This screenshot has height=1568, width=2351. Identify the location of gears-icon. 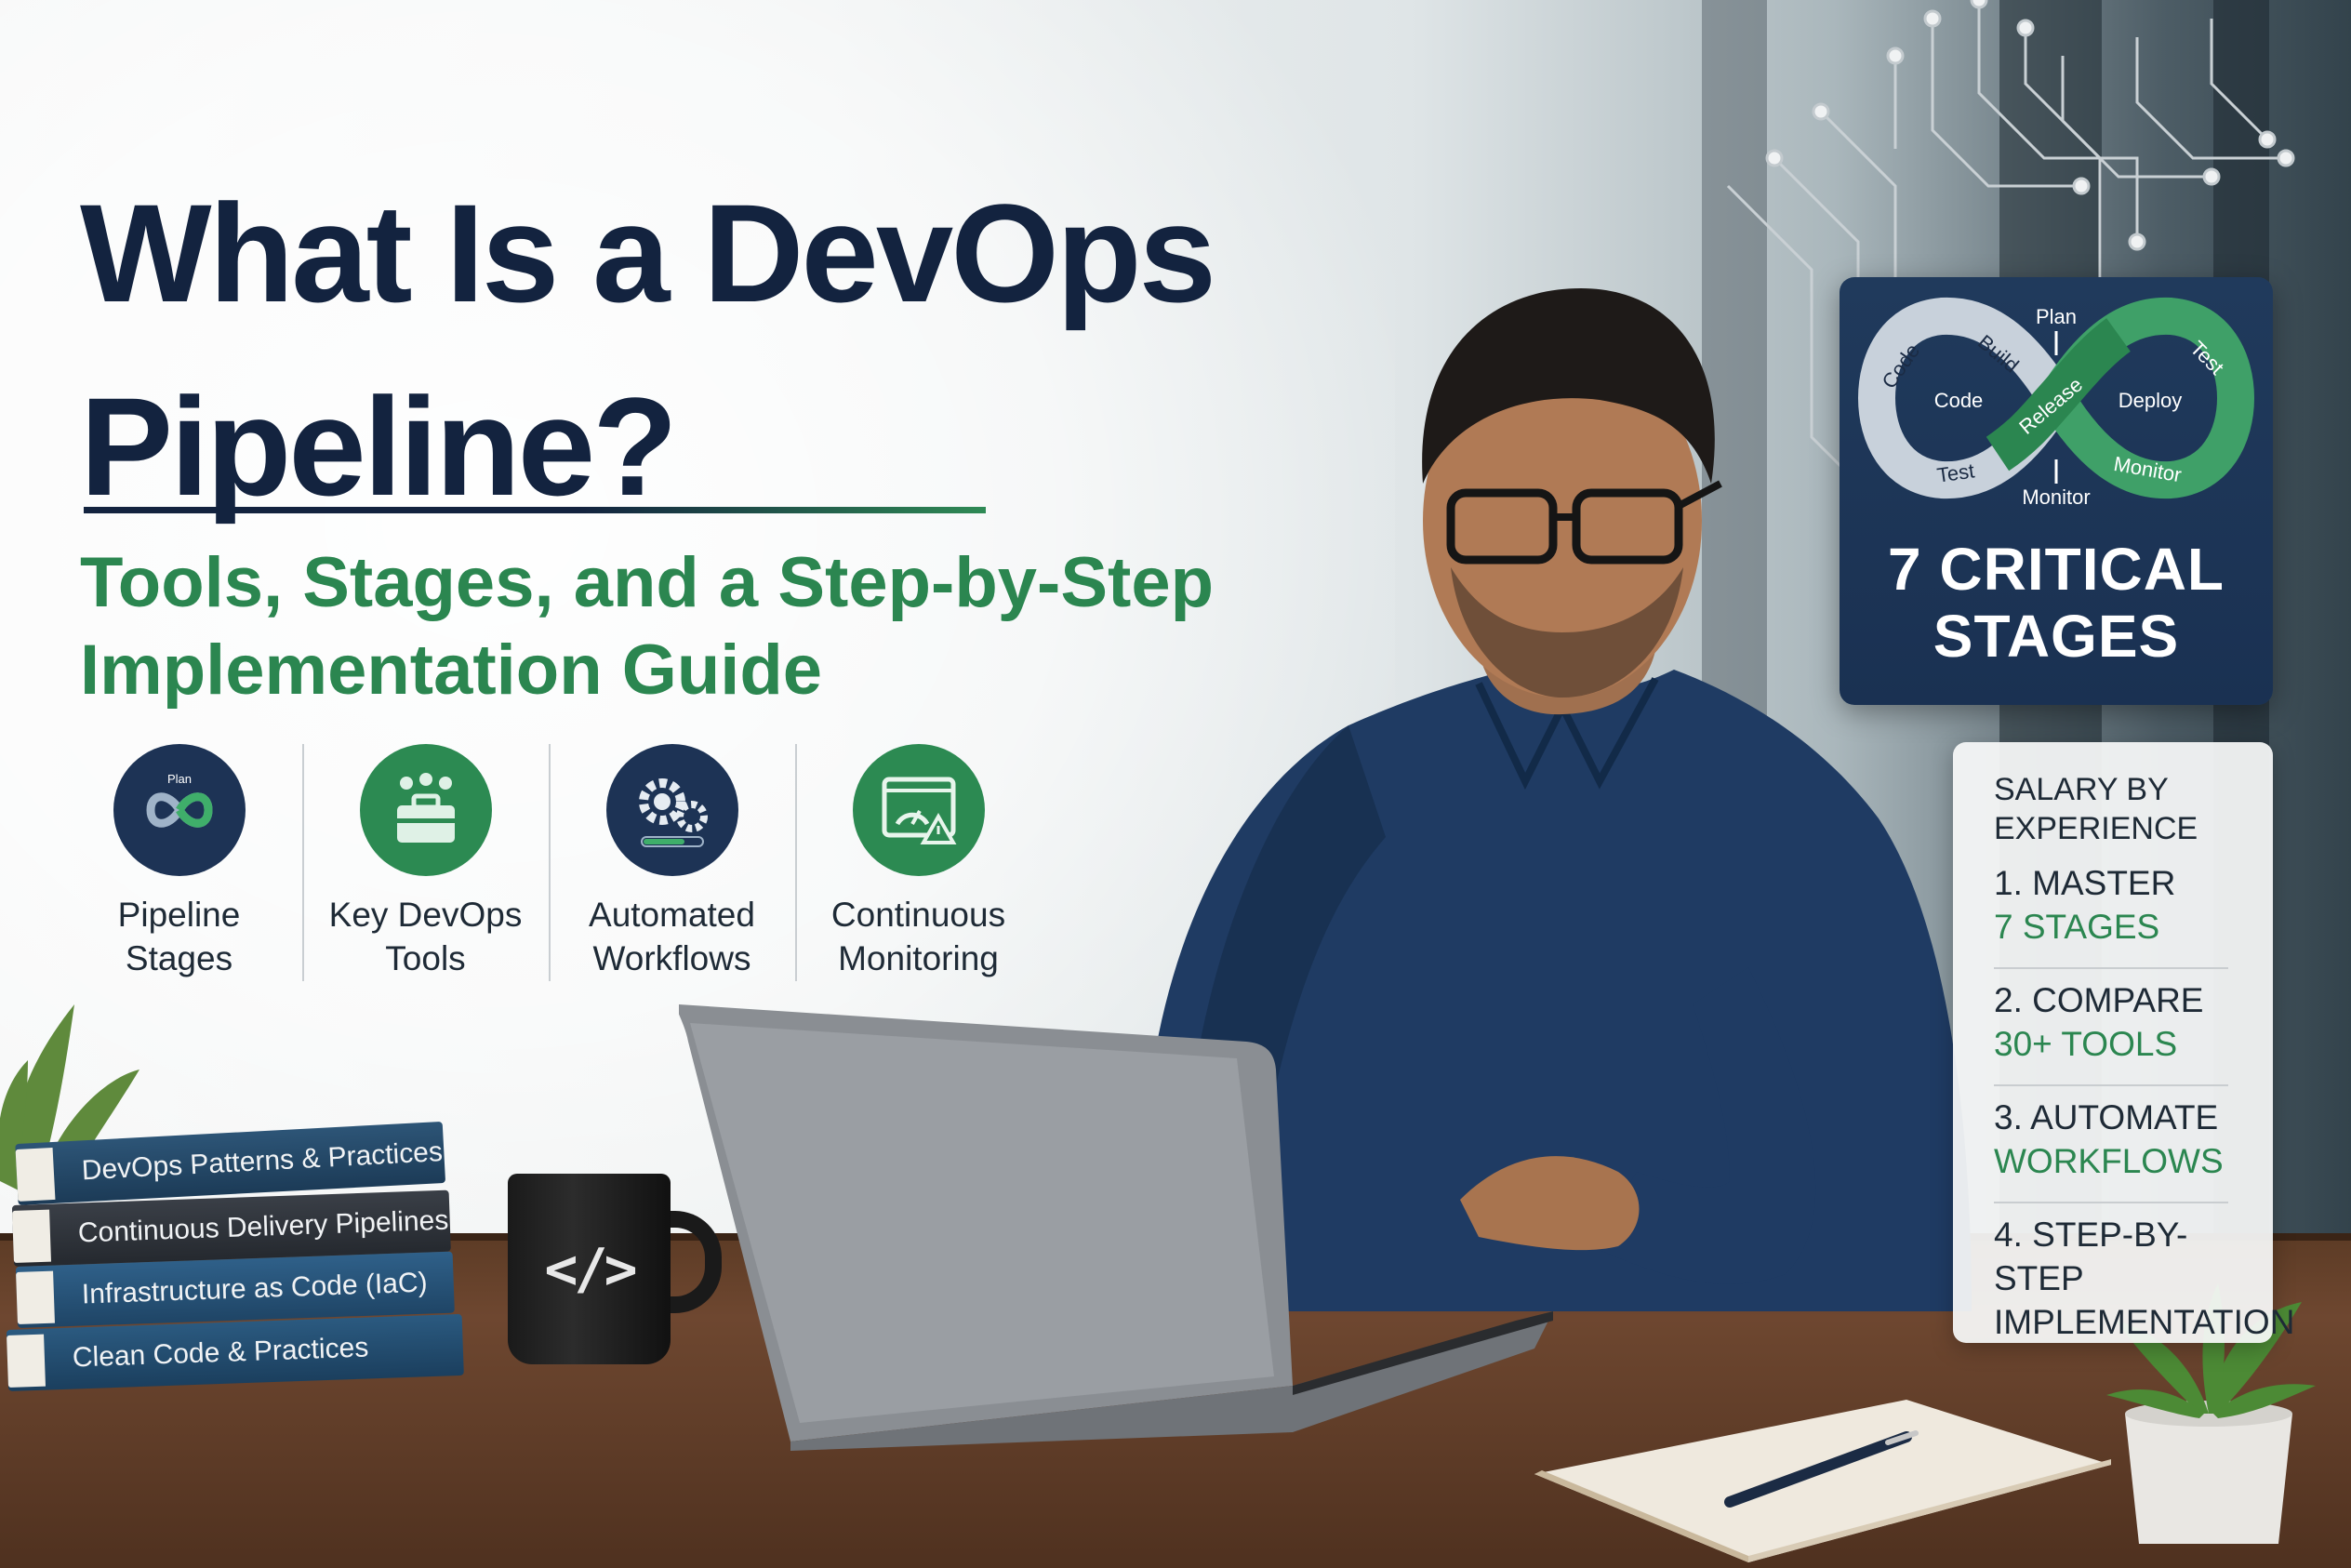
(671, 810).